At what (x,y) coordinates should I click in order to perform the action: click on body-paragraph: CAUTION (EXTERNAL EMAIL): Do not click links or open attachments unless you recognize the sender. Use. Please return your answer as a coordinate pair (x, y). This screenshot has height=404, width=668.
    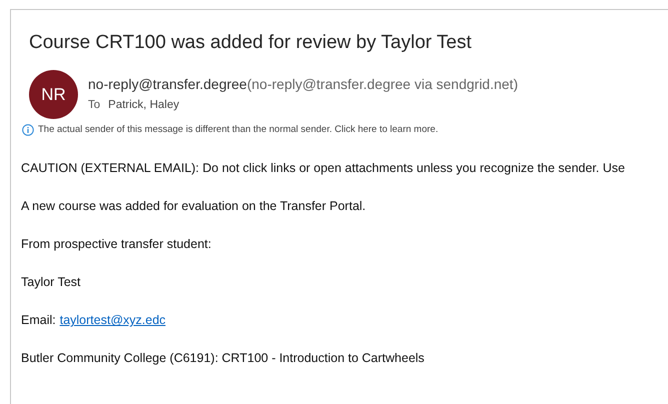
    Looking at the image, I should click on (323, 169).